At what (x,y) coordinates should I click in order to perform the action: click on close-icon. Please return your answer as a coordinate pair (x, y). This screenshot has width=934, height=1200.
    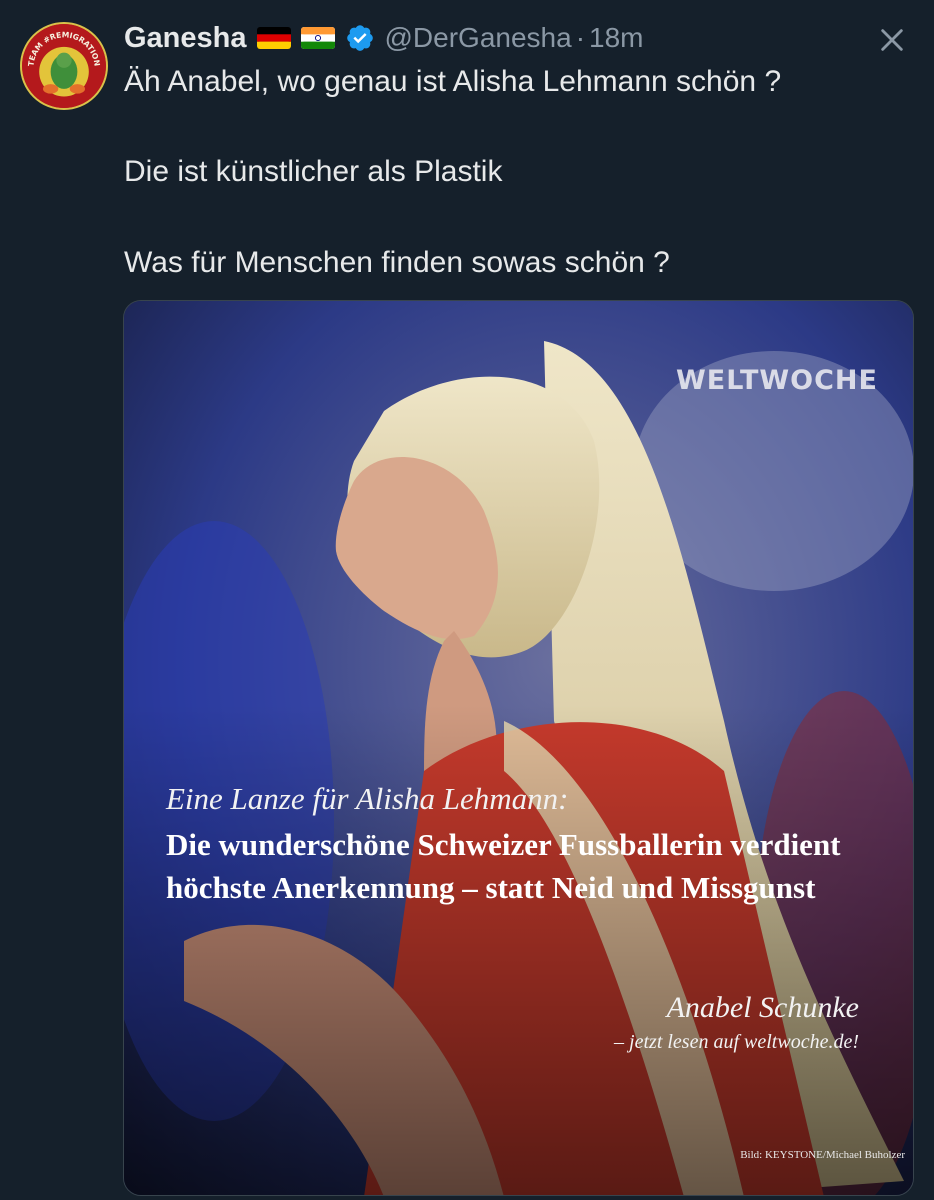
    Looking at the image, I should click on (892, 40).